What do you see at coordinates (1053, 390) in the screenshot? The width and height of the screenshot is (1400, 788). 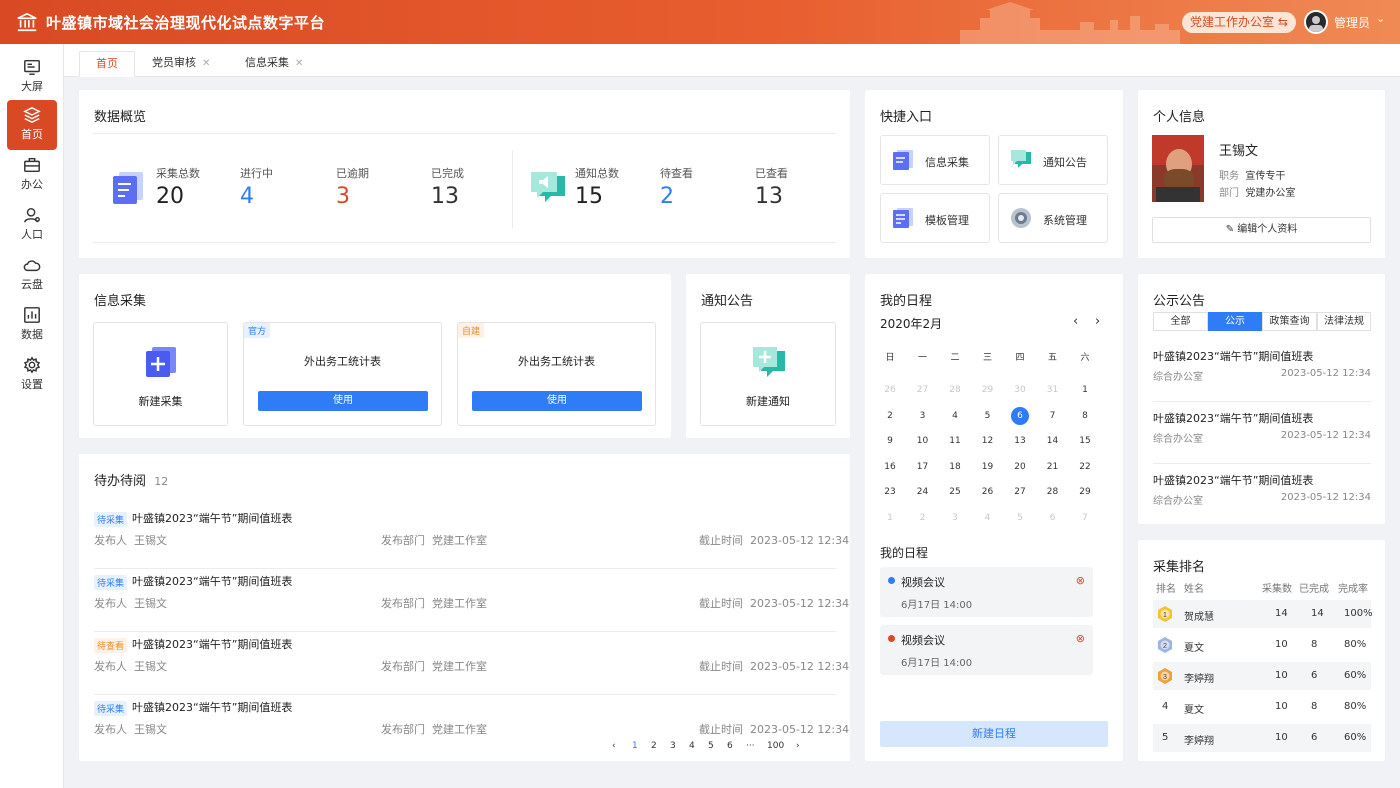 I see `calendar-day: 31` at bounding box center [1053, 390].